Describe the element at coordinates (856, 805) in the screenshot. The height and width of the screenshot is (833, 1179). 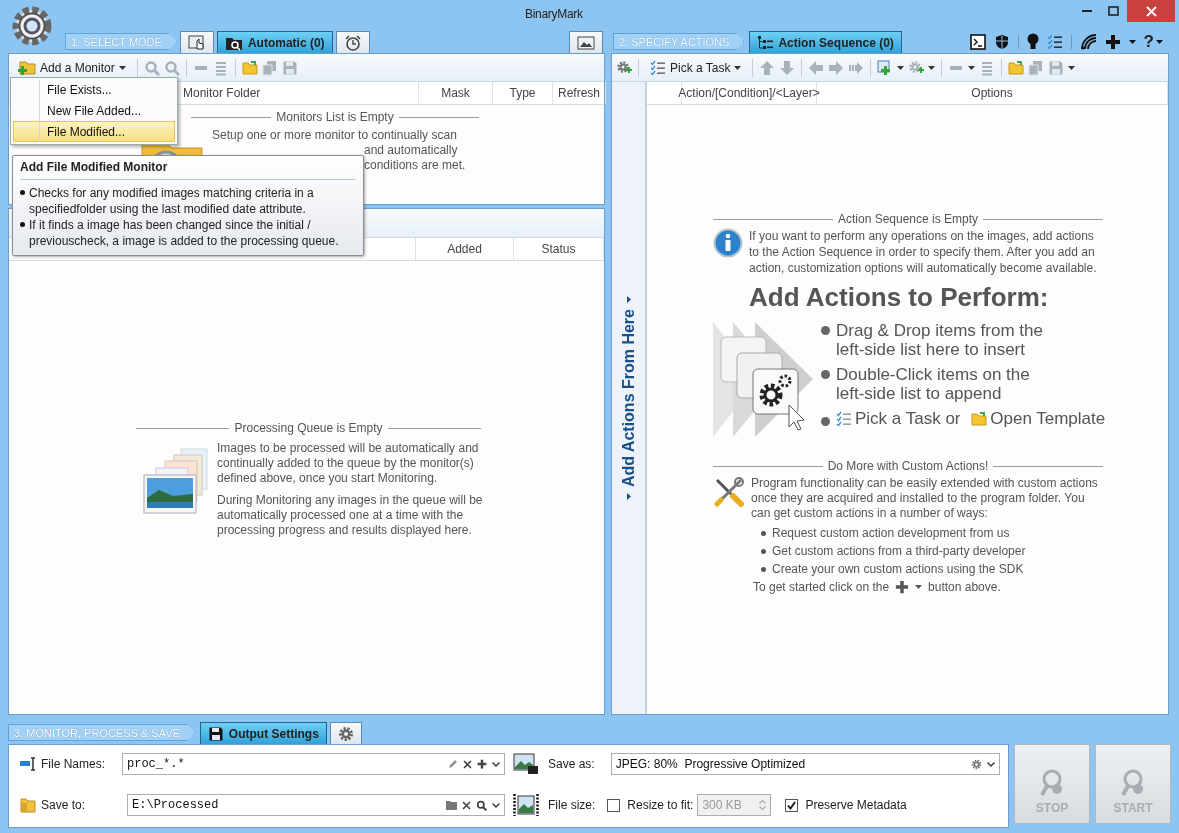
I see `checkbox-label: Preserve Metadata` at that location.